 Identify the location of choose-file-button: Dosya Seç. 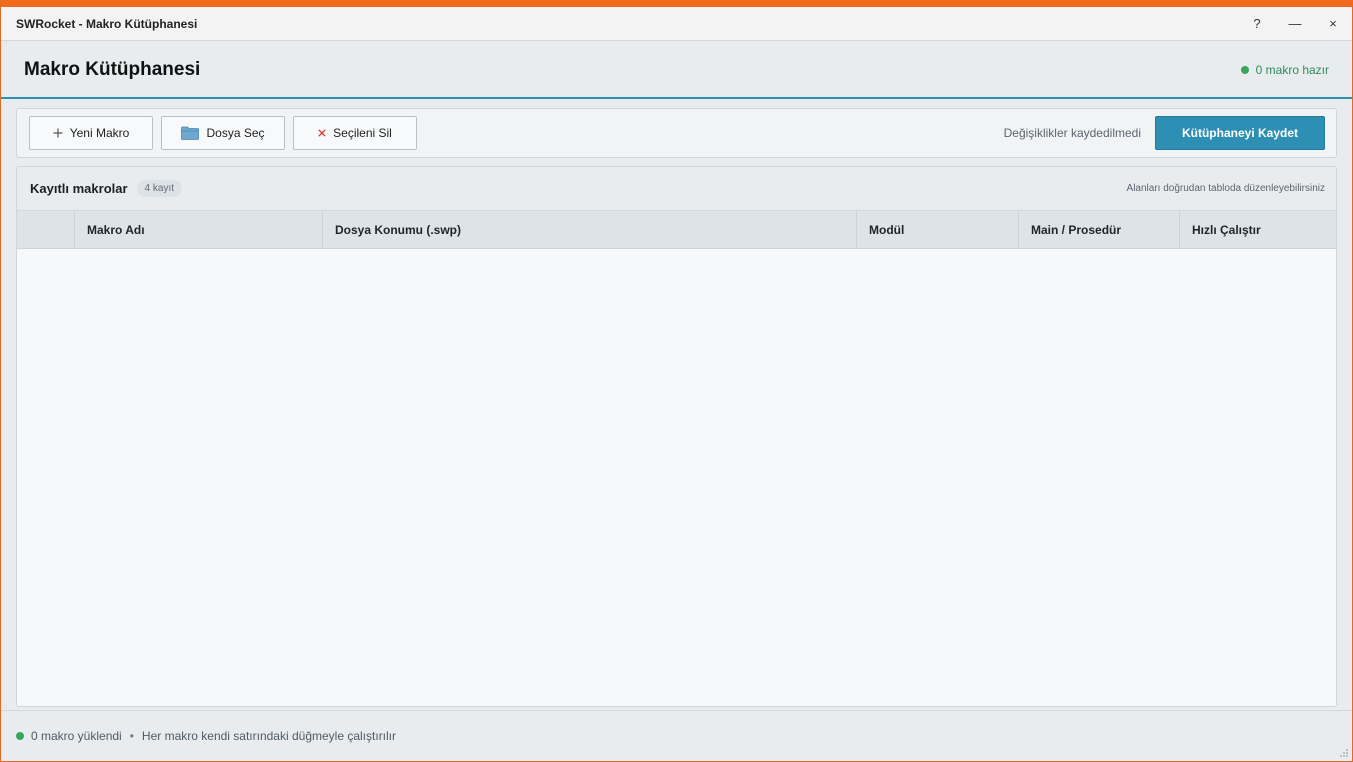
(223, 133).